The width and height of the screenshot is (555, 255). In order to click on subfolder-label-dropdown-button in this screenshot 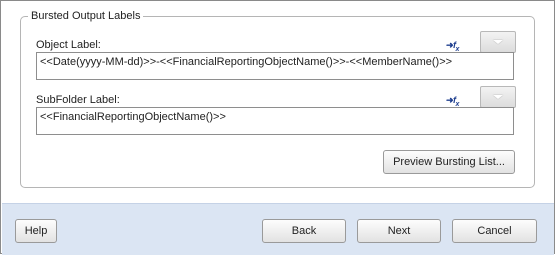, I will do `click(498, 97)`.